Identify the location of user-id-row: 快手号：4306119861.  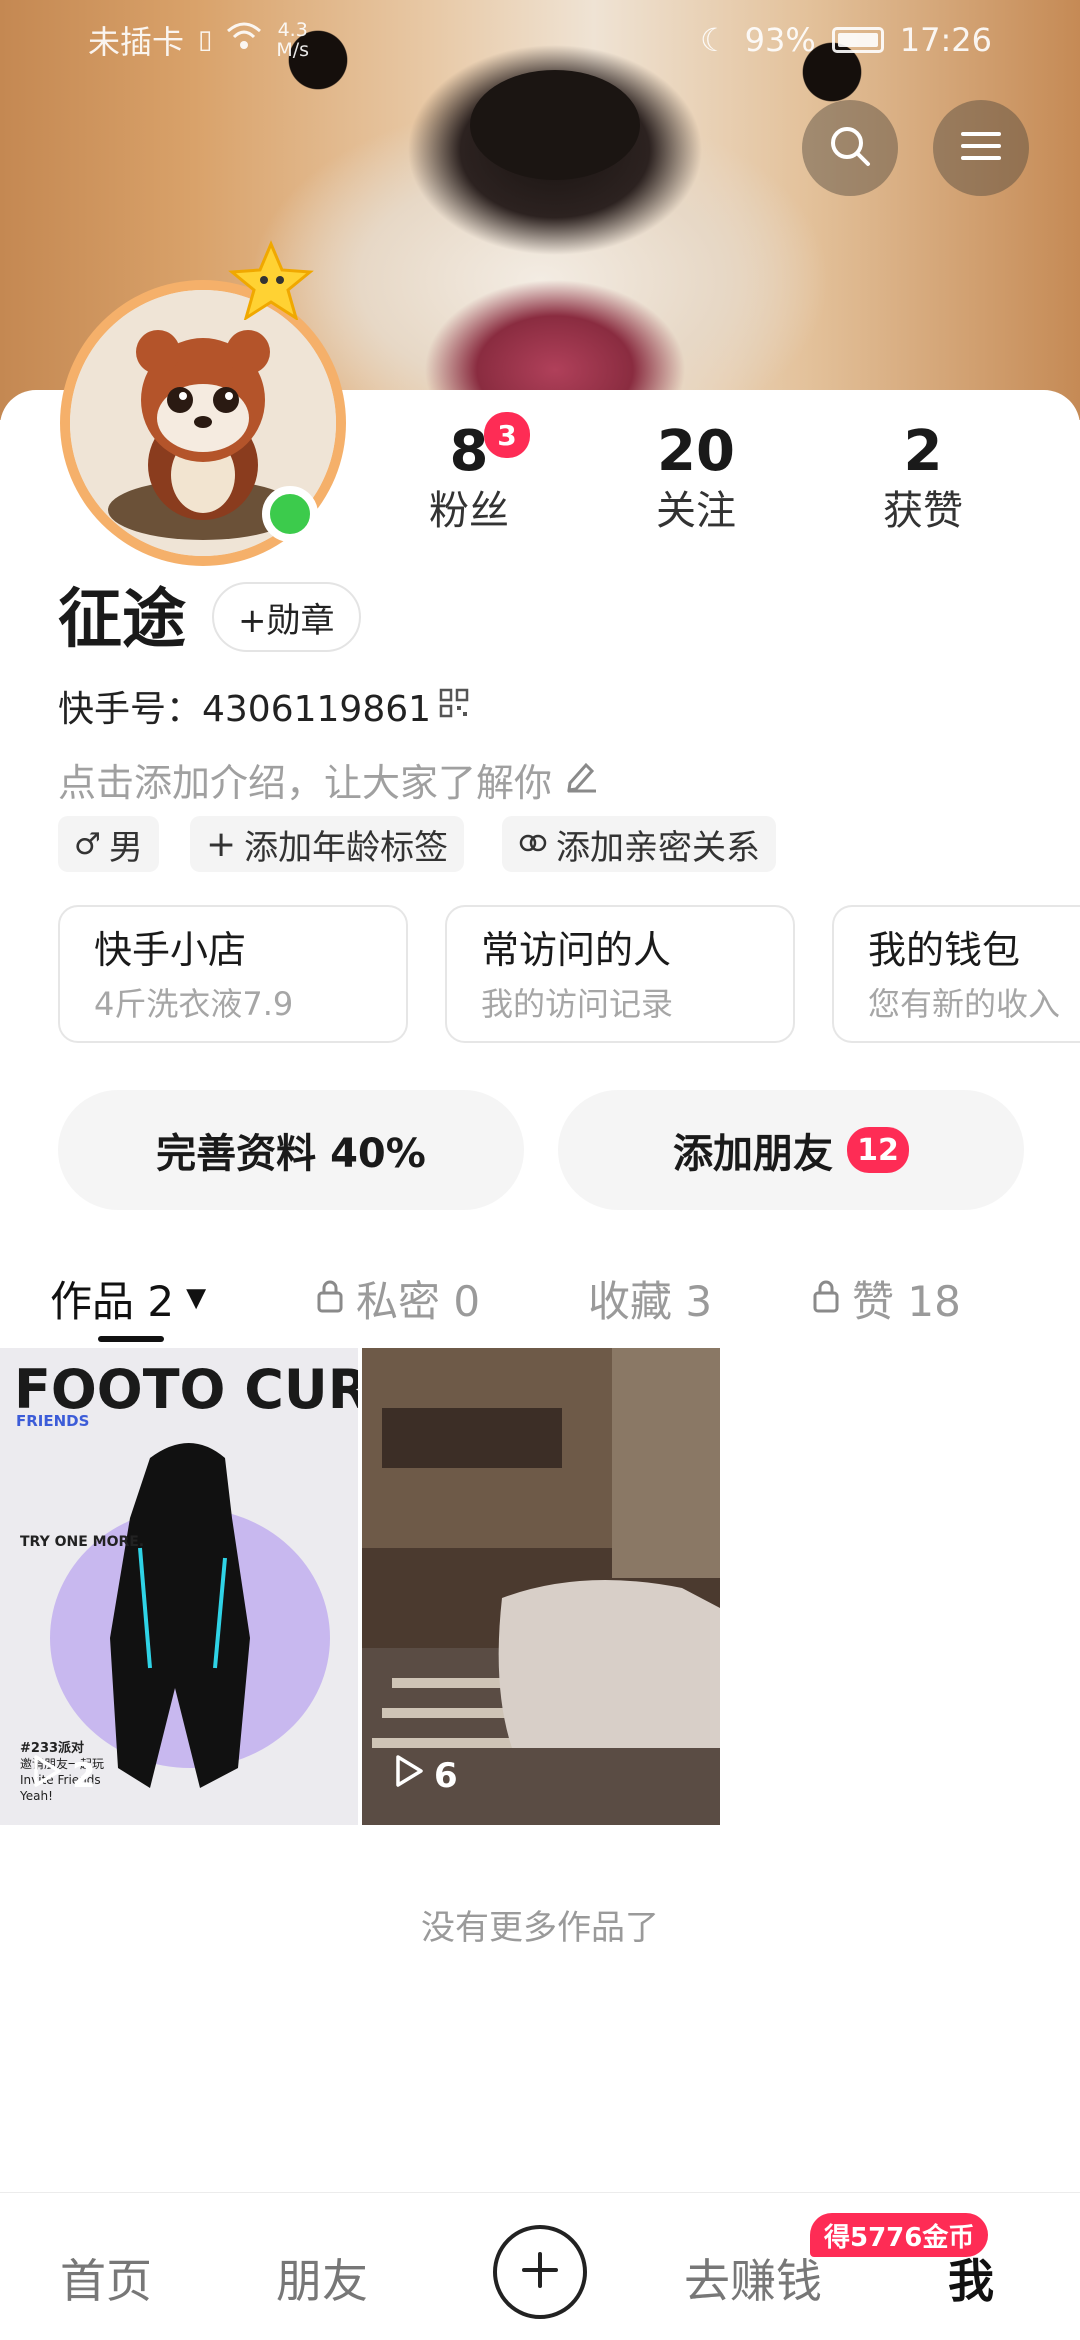
(263, 706).